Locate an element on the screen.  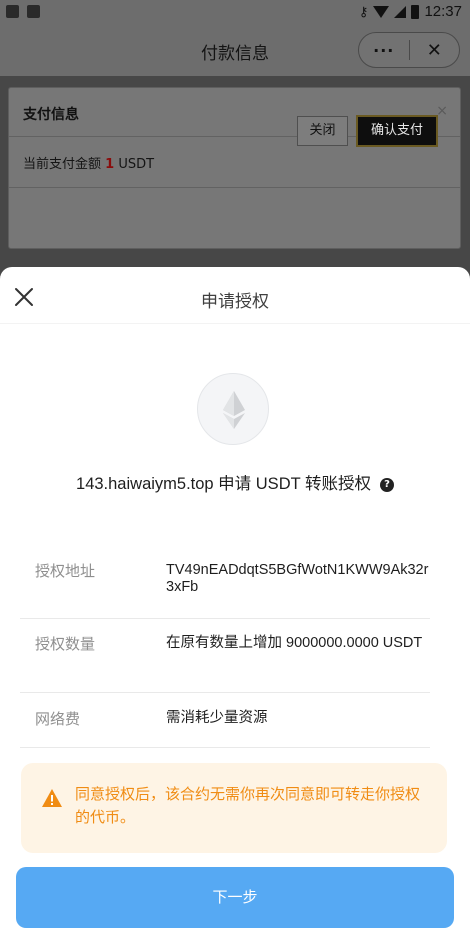
payment-dialog-title: 支付信息 is located at coordinates (51, 115).